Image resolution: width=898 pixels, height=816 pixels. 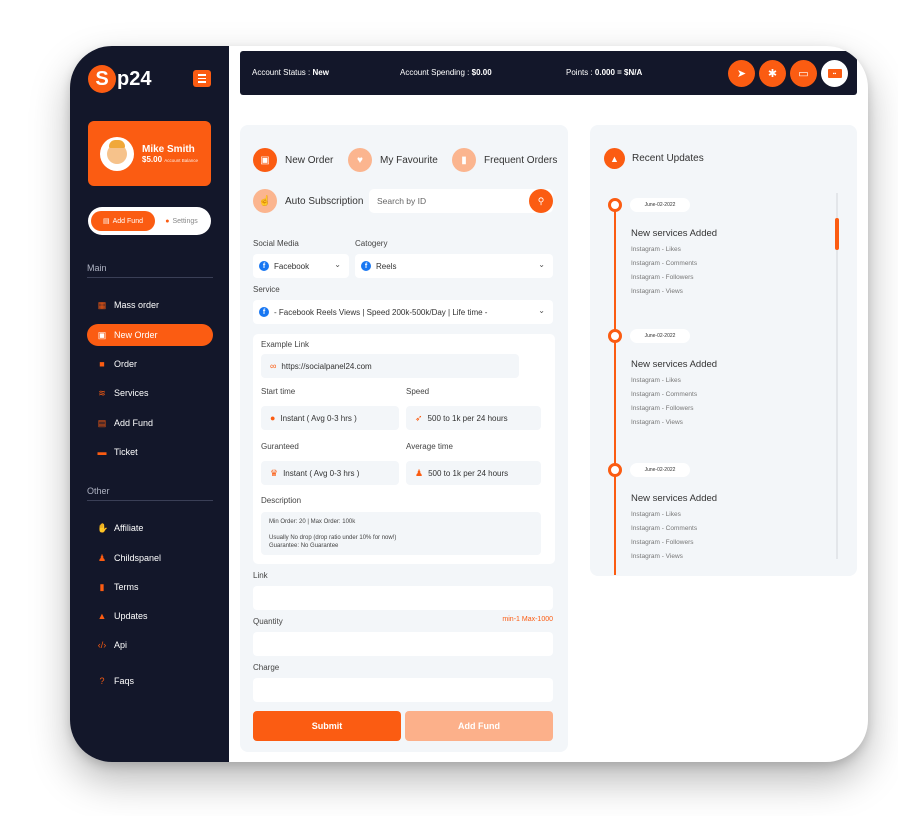 I want to click on tab-new-order: ▣ New Order, so click(x=293, y=160).